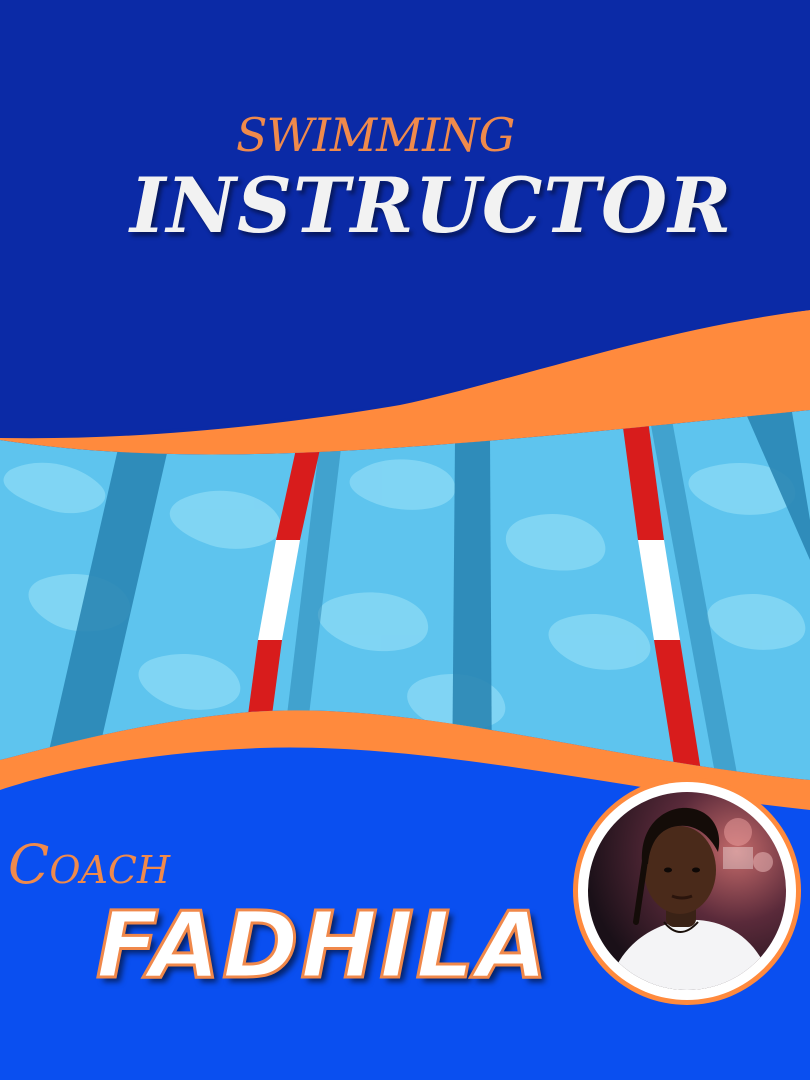  What do you see at coordinates (690, 898) in the screenshot?
I see `person-photo-icon` at bounding box center [690, 898].